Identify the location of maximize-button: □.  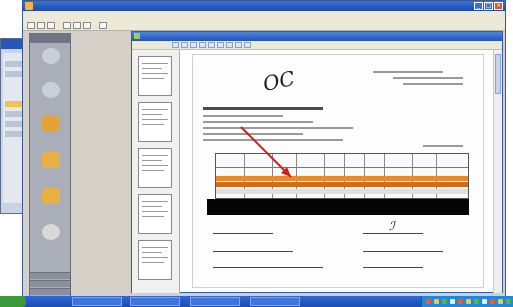
(488, 6).